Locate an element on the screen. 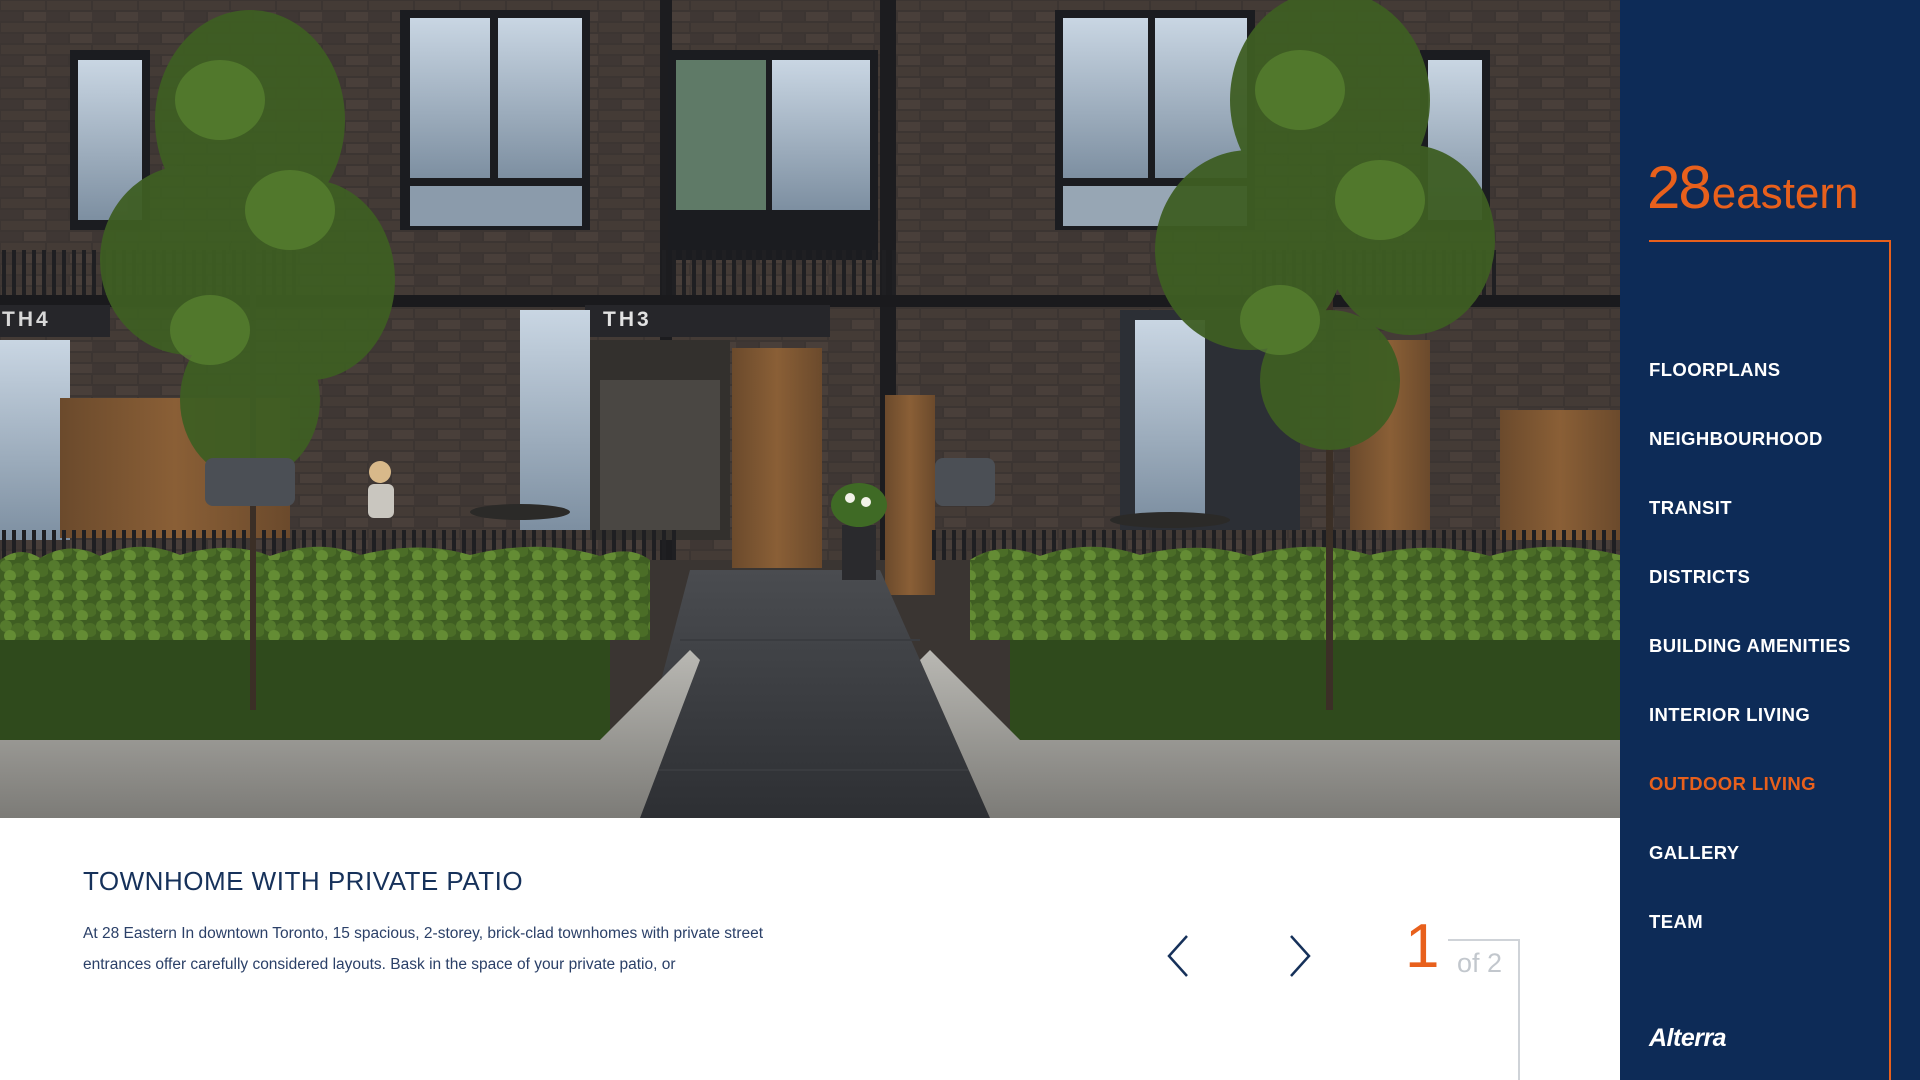 The height and width of the screenshot is (1080, 1920). unit-sign-th4: TH4 is located at coordinates (26, 319).